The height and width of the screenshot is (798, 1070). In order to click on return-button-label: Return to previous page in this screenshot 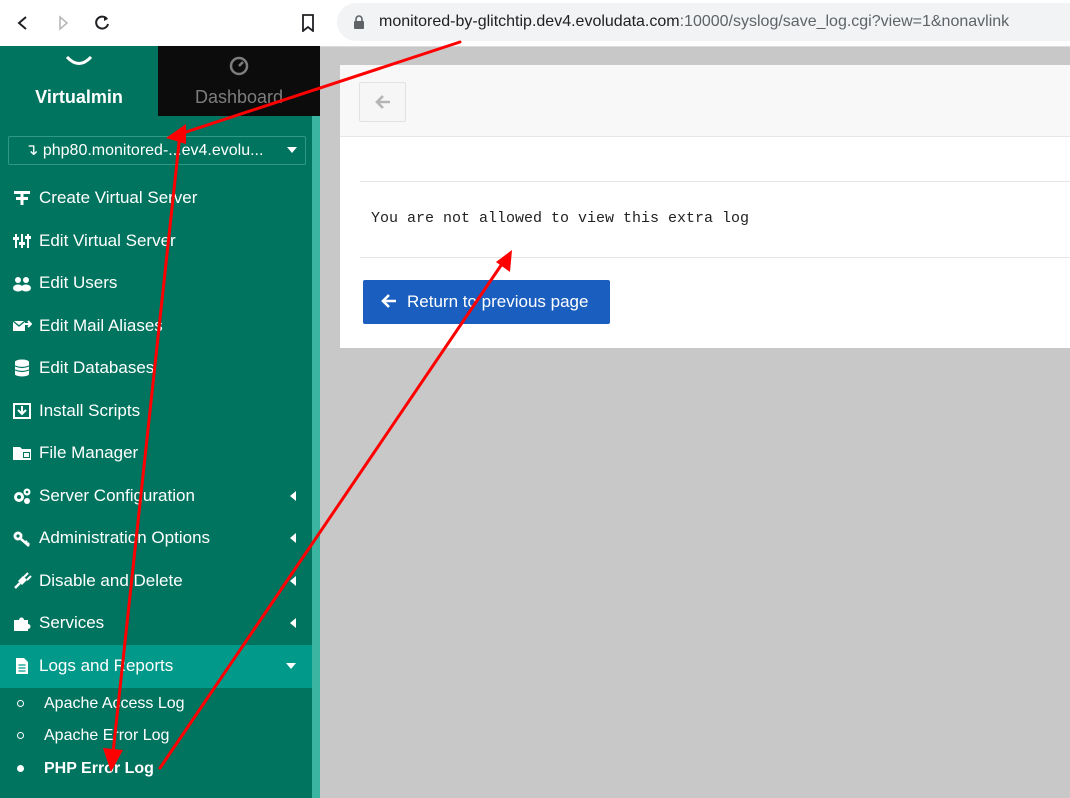, I will do `click(498, 301)`.